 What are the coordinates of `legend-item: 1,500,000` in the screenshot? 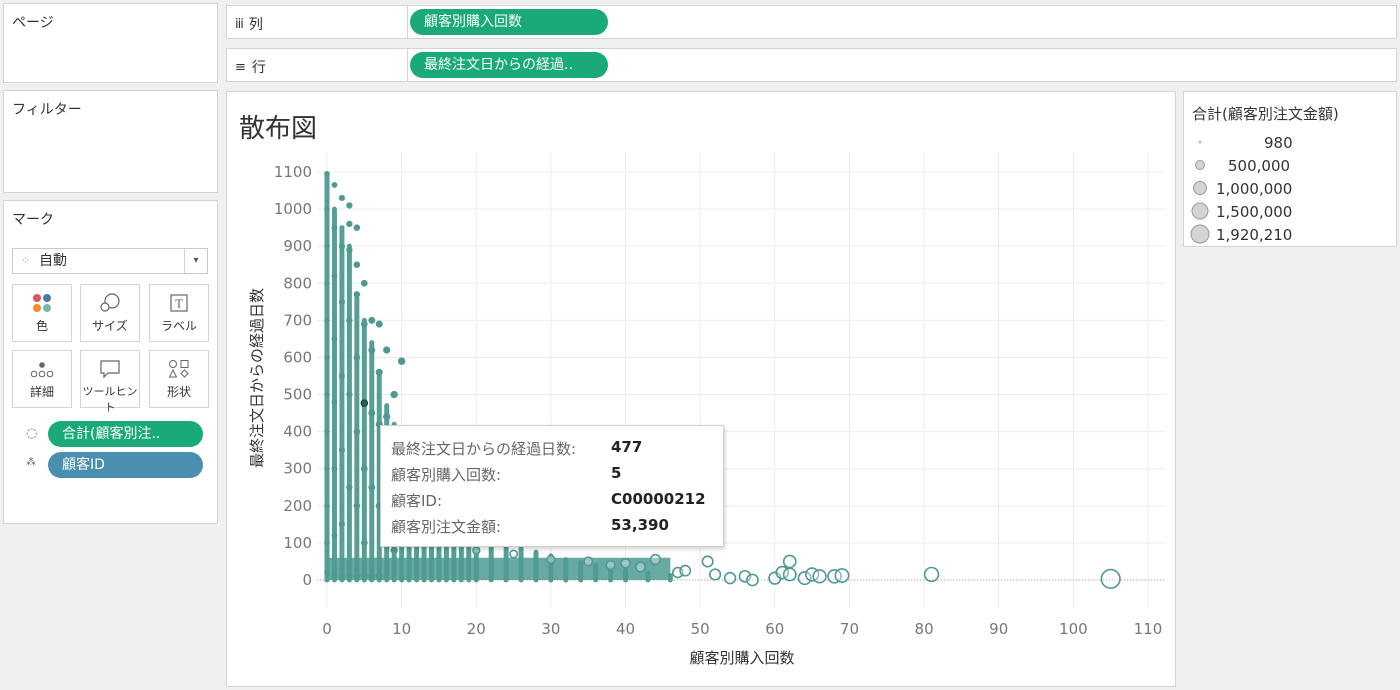 It's located at (1291, 212).